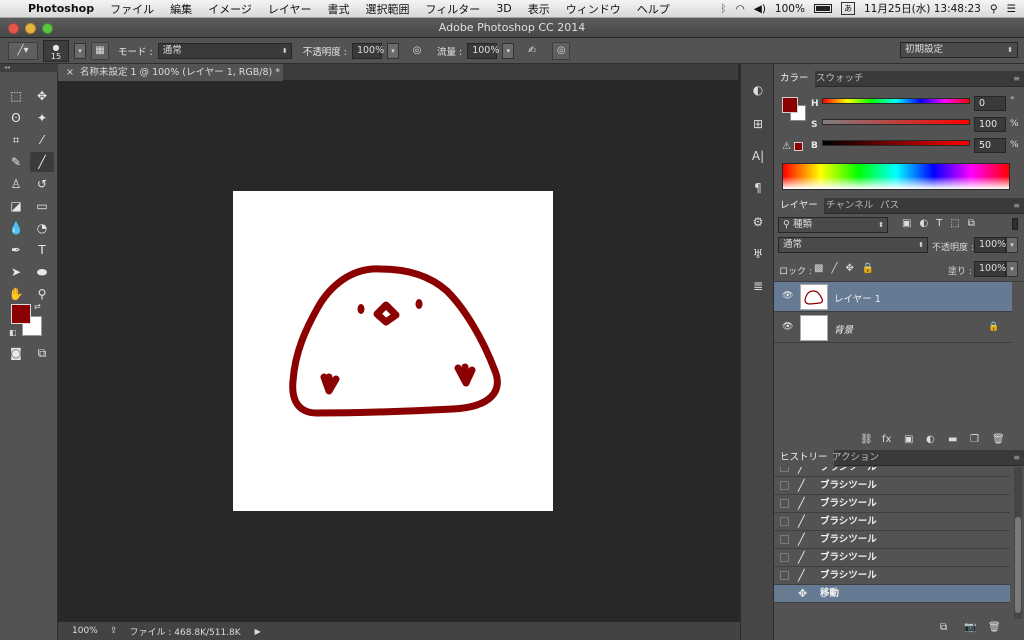 The image size is (1024, 640). What do you see at coordinates (16, 294) in the screenshot?
I see `hand-tool-icon: ✋` at bounding box center [16, 294].